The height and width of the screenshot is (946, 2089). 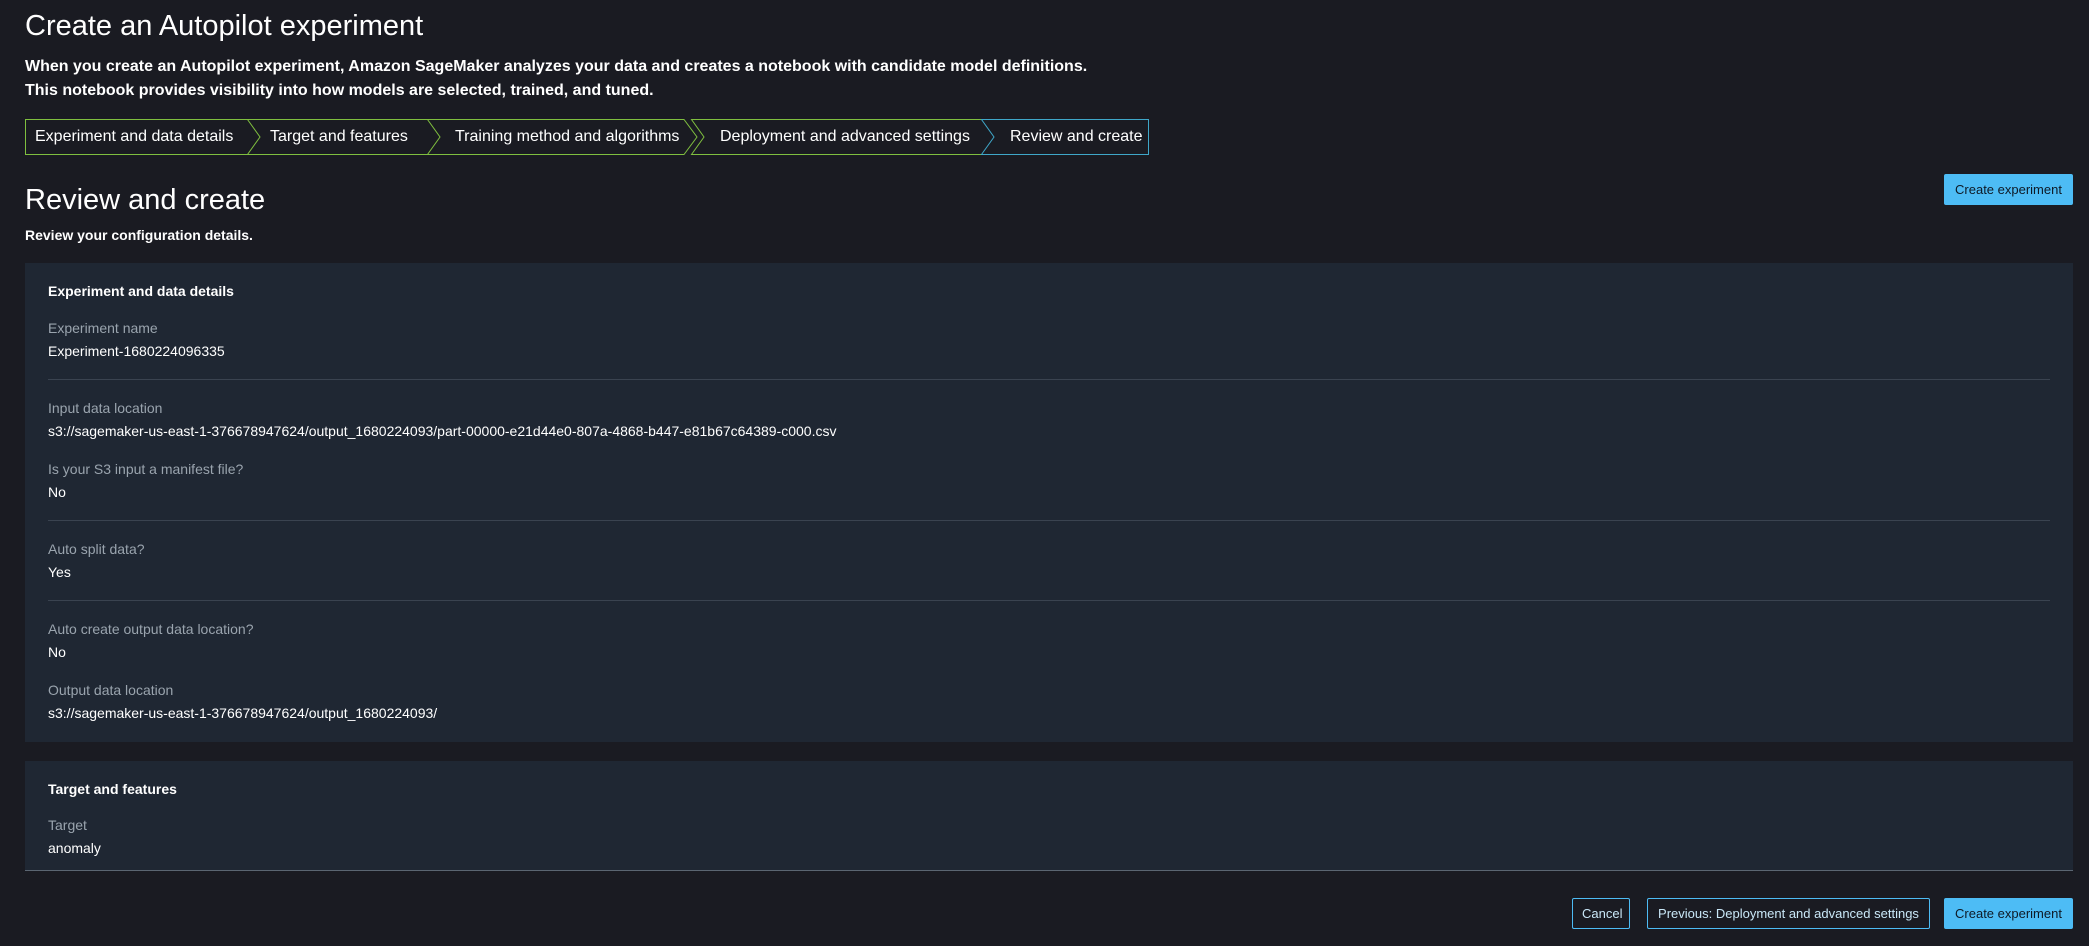 I want to click on experiment-name-value: Experiment-1680224096335, so click(x=136, y=351).